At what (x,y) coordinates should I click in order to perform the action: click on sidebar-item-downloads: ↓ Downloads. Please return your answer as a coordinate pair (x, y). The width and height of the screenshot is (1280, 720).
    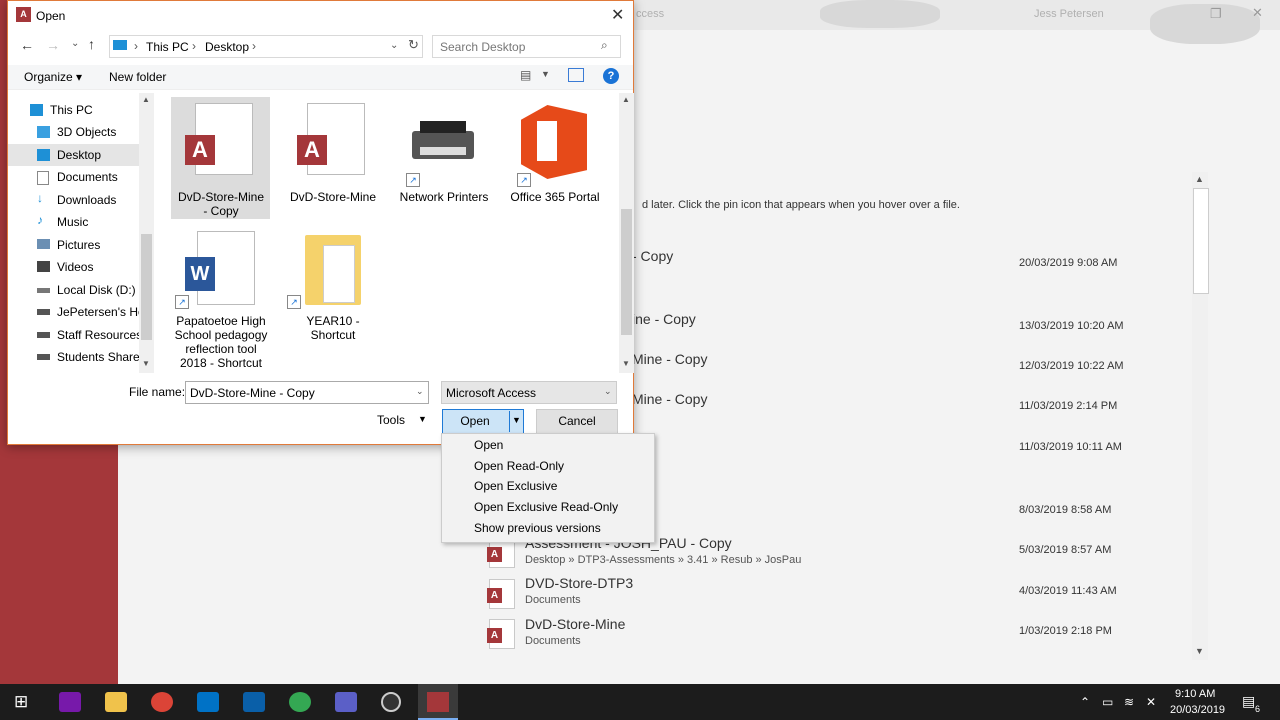
    Looking at the image, I should click on (74, 200).